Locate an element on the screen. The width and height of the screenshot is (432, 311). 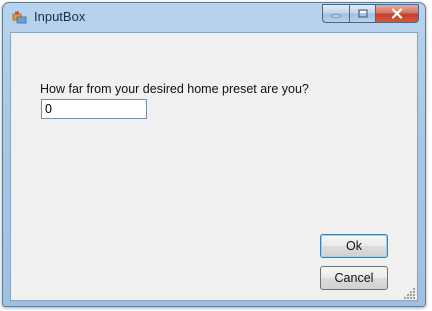
window-title: InputBox is located at coordinates (60, 16).